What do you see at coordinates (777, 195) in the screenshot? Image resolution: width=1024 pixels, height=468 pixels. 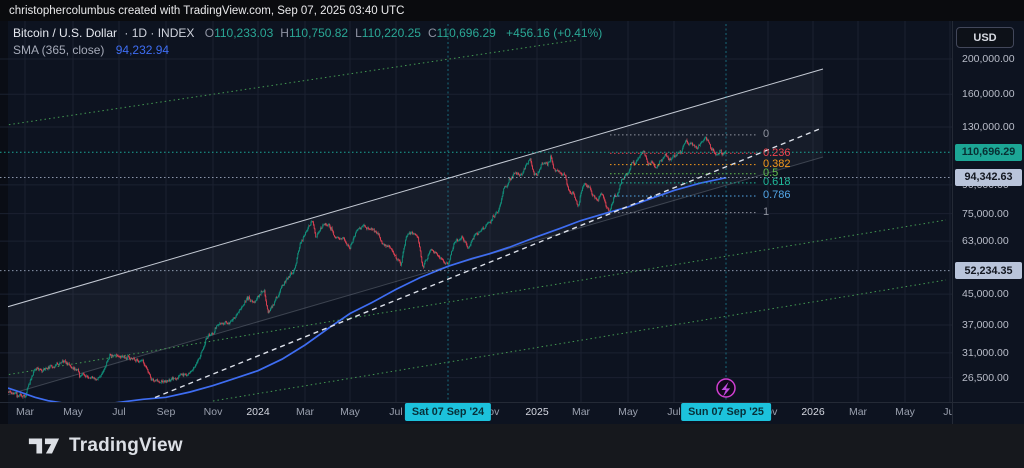 I see `fib-level-label: 0.786` at bounding box center [777, 195].